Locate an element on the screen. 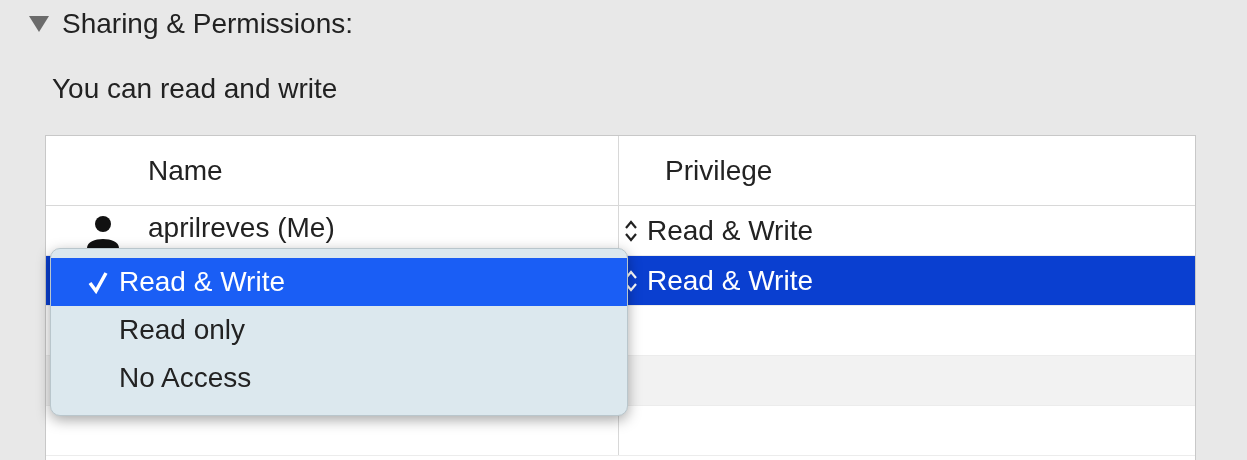 This screenshot has width=1247, height=460. user-name: aprilreves (Me) is located at coordinates (241, 227).